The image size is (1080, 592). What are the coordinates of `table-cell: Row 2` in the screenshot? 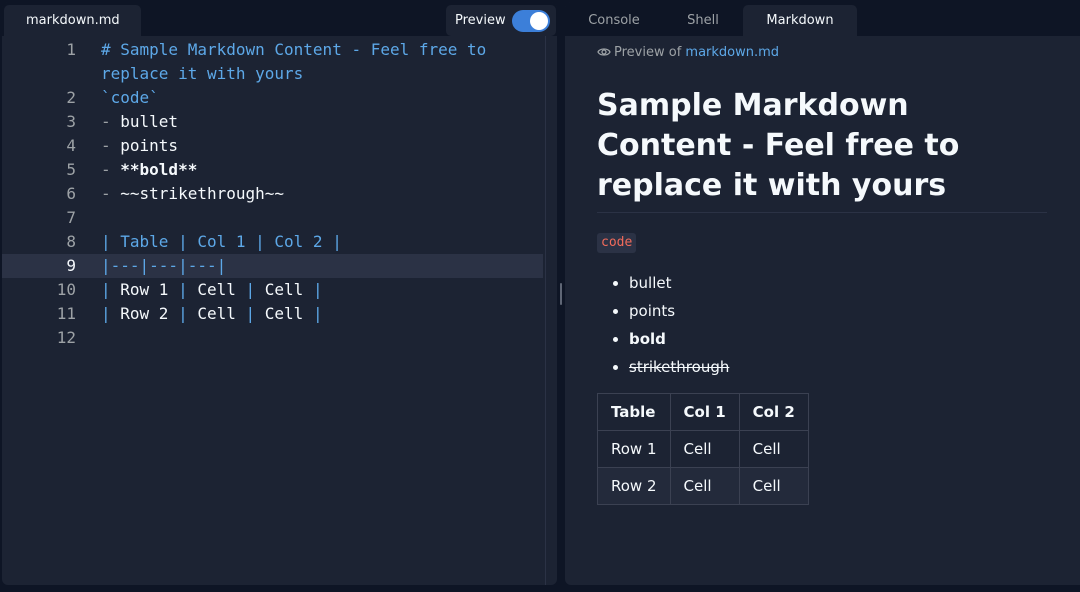 It's located at (634, 486).